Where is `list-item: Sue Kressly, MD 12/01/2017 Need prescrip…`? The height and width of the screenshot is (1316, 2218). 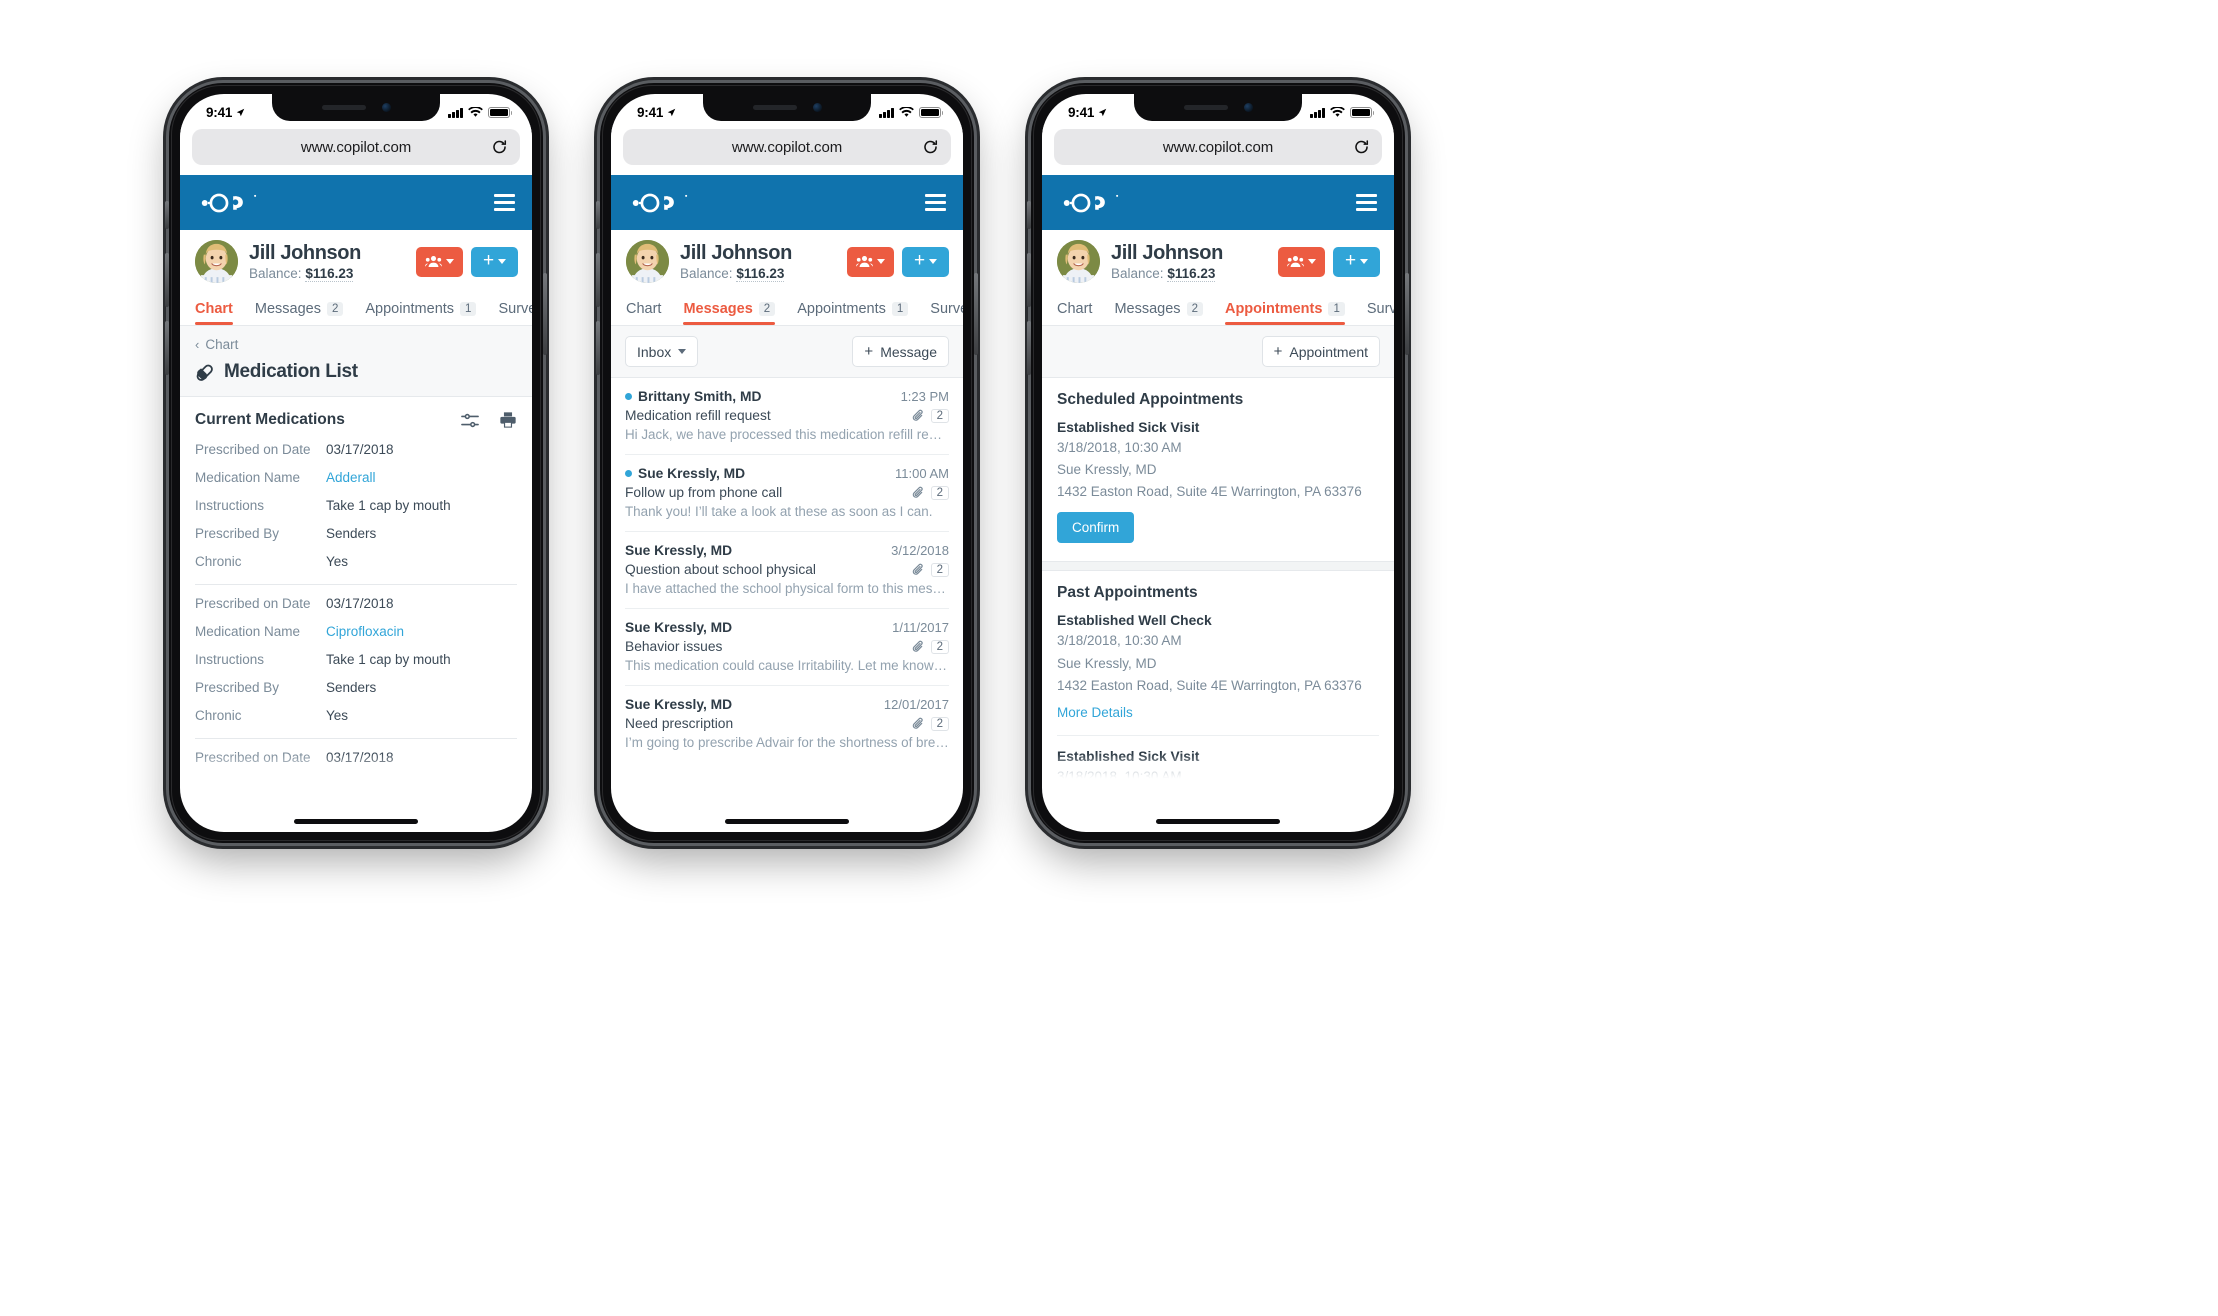
list-item: Sue Kressly, MD 12/01/2017 Need prescrip… is located at coordinates (787, 724).